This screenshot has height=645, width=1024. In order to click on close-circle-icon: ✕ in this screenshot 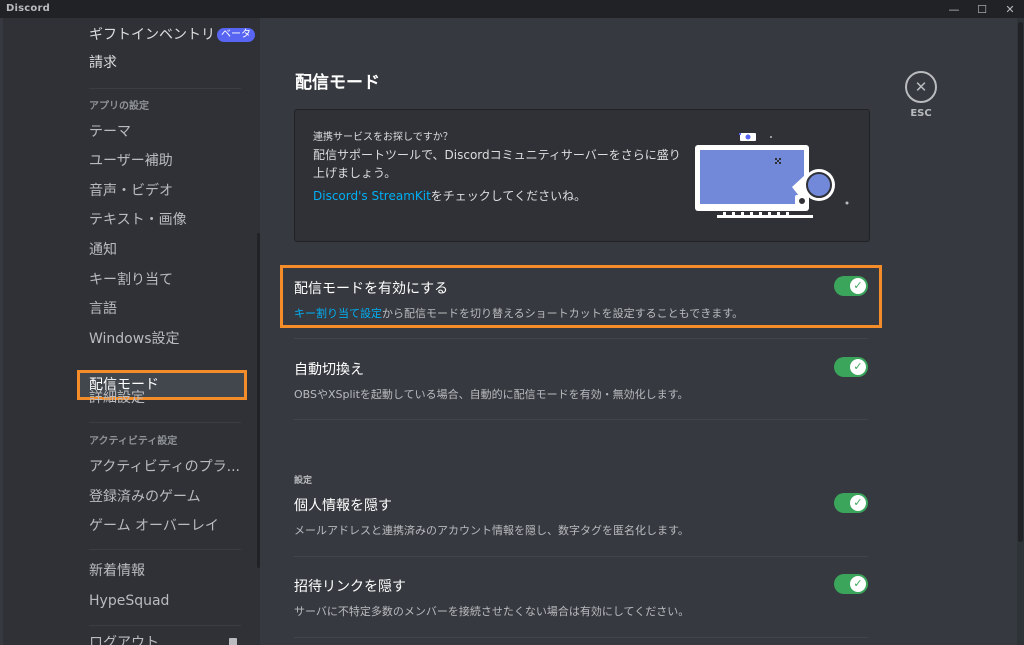, I will do `click(921, 87)`.